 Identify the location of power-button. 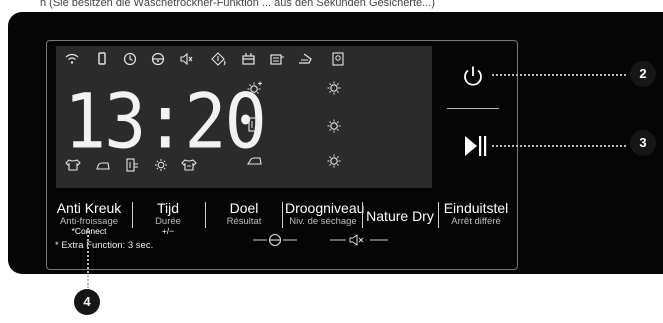
(473, 76).